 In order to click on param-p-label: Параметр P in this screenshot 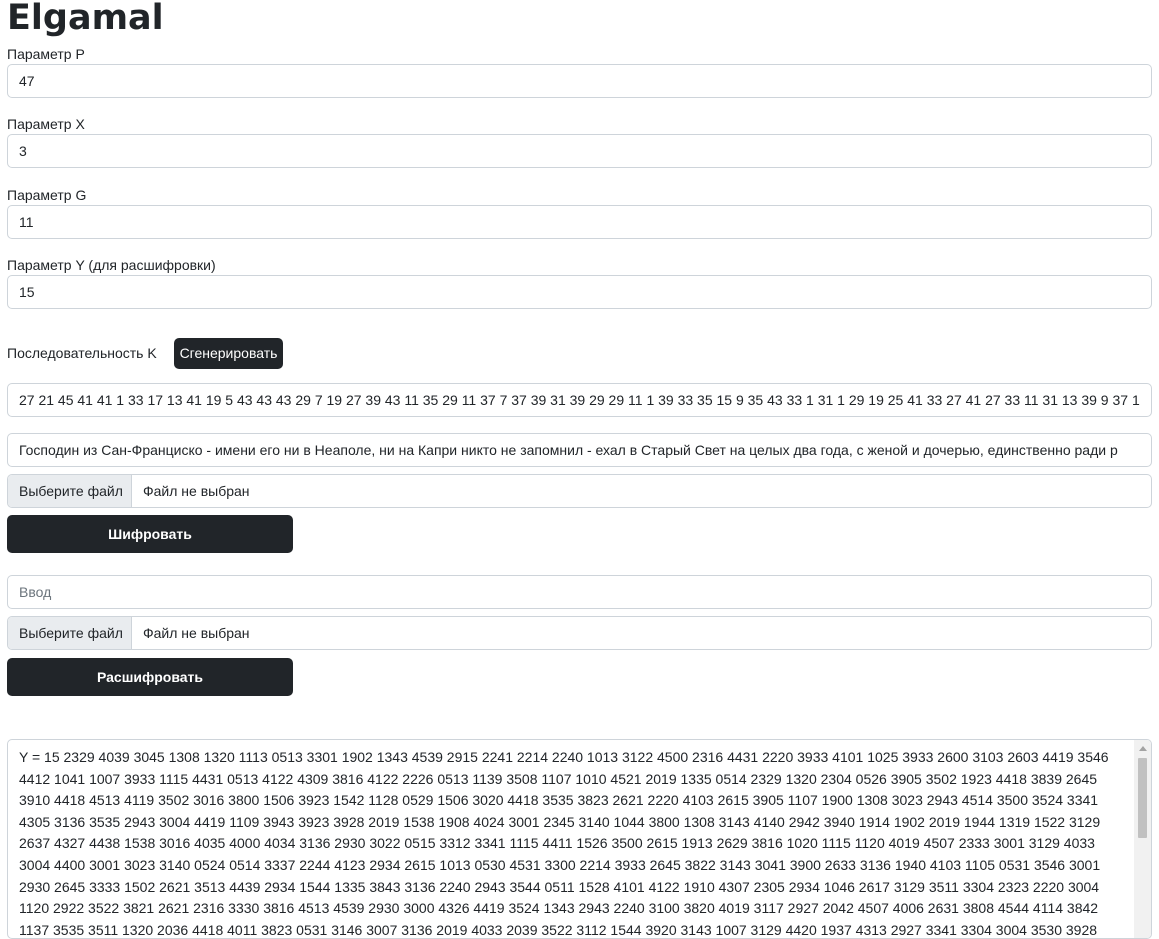, I will do `click(46, 54)`.